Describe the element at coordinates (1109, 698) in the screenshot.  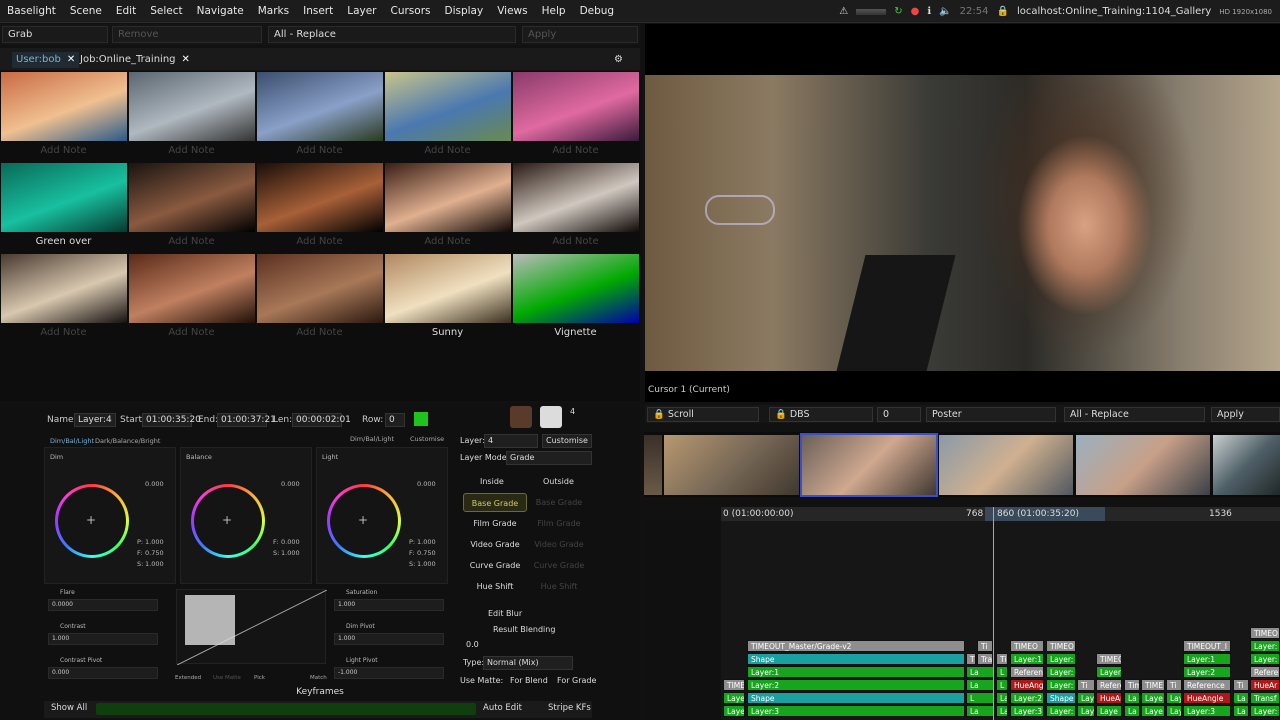
I see `timeline-clip: HueAr` at that location.